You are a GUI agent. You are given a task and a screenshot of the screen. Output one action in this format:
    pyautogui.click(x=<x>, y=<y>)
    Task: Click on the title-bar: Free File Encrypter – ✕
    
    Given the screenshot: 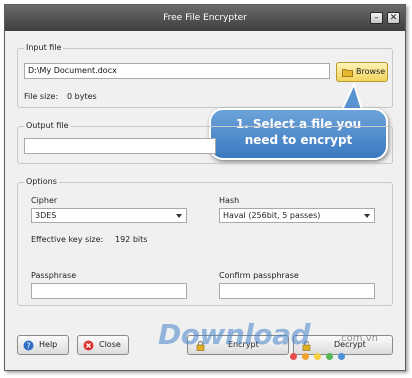 What is the action you would take?
    pyautogui.click(x=205, y=18)
    